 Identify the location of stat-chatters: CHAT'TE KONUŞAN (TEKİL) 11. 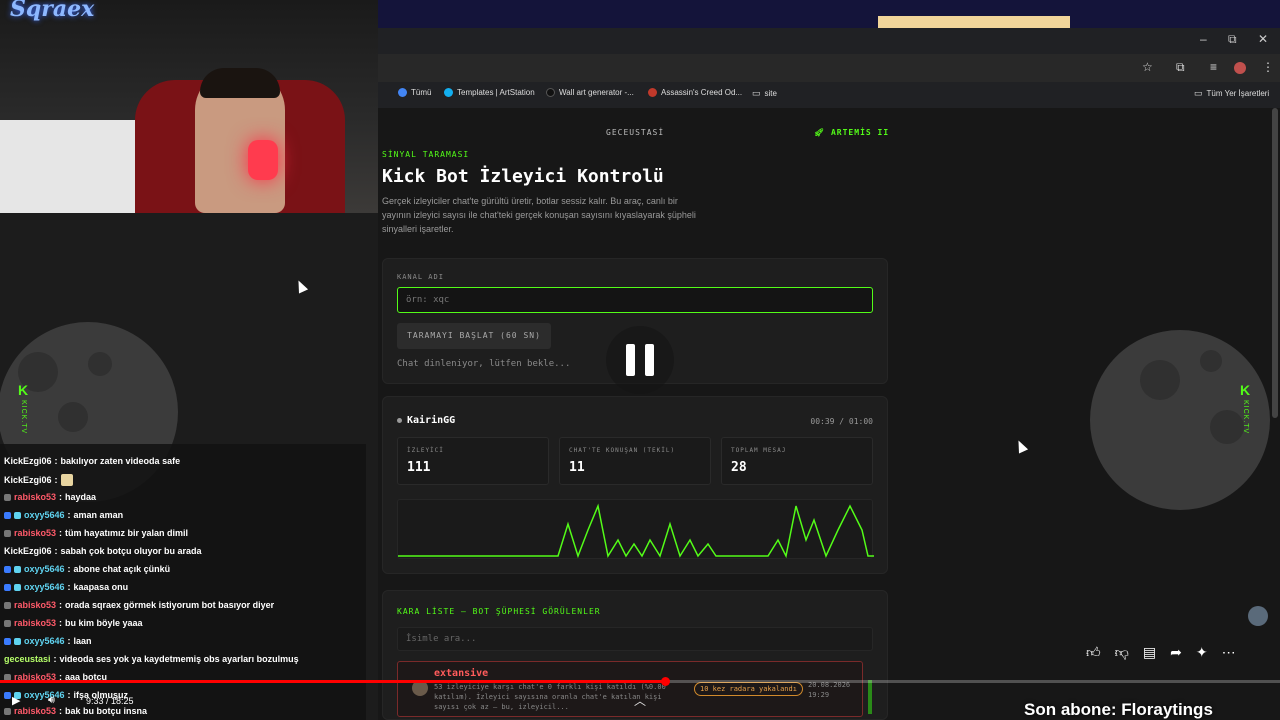
(635, 461).